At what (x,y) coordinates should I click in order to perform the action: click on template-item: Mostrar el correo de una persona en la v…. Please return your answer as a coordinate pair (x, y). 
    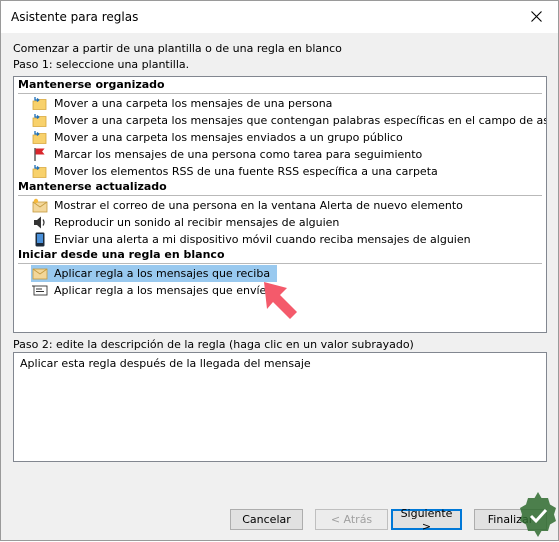
    Looking at the image, I should click on (287, 205).